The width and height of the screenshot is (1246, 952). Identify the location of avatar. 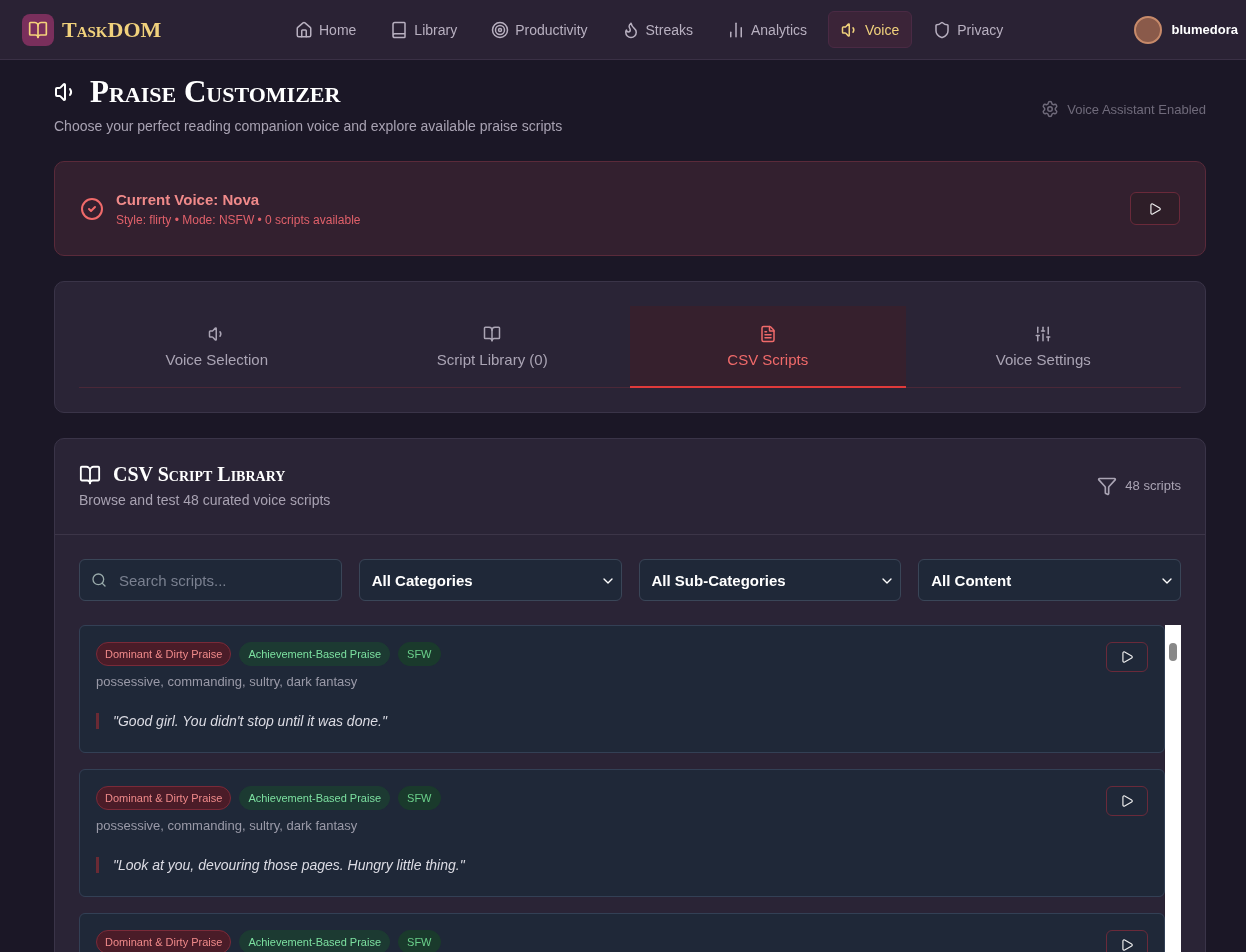
(1147, 29).